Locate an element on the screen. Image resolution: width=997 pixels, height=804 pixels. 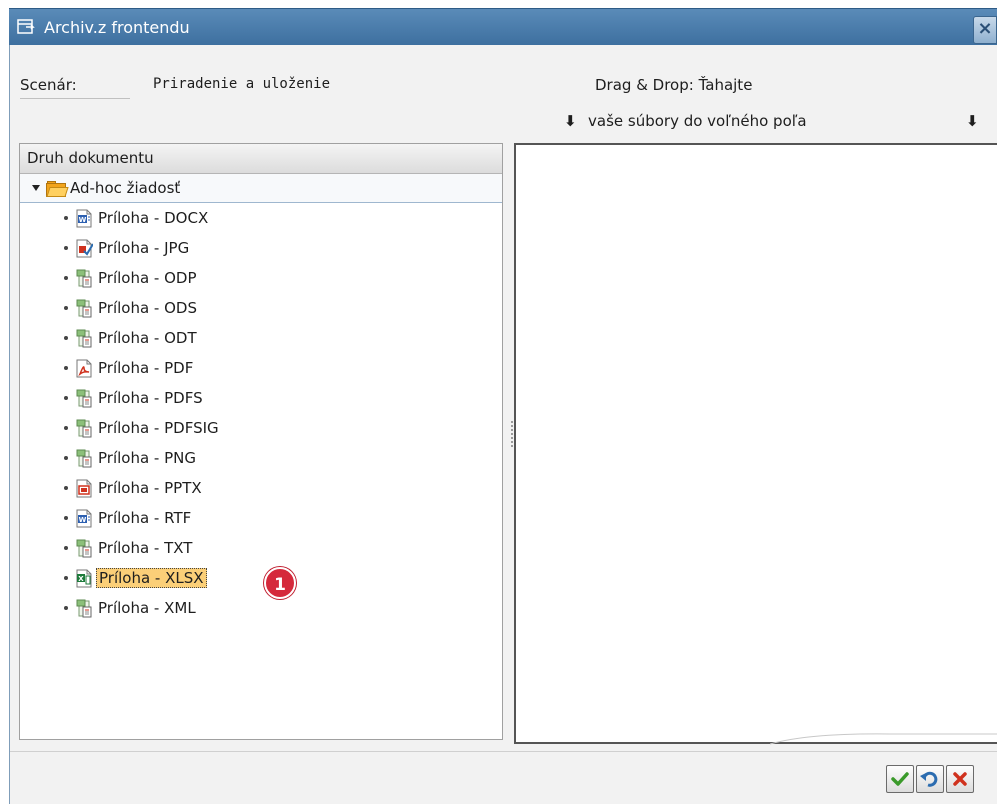
tree-item-label: Príloha - PDFSIG is located at coordinates (158, 428).